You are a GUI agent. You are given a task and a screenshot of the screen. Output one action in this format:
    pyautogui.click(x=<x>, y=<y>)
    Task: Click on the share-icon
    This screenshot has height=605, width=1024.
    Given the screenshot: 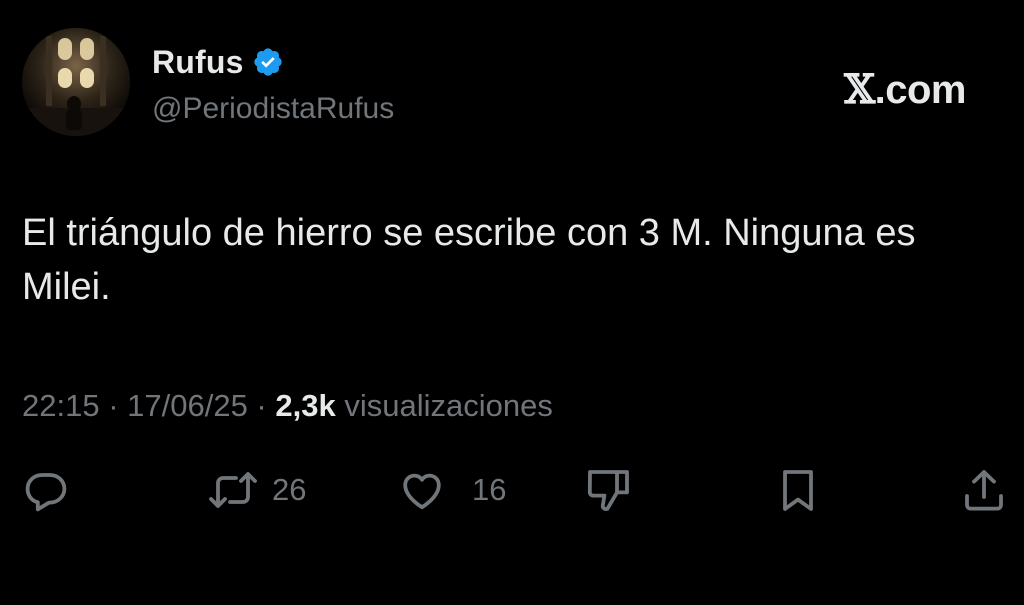 What is the action you would take?
    pyautogui.click(x=984, y=490)
    